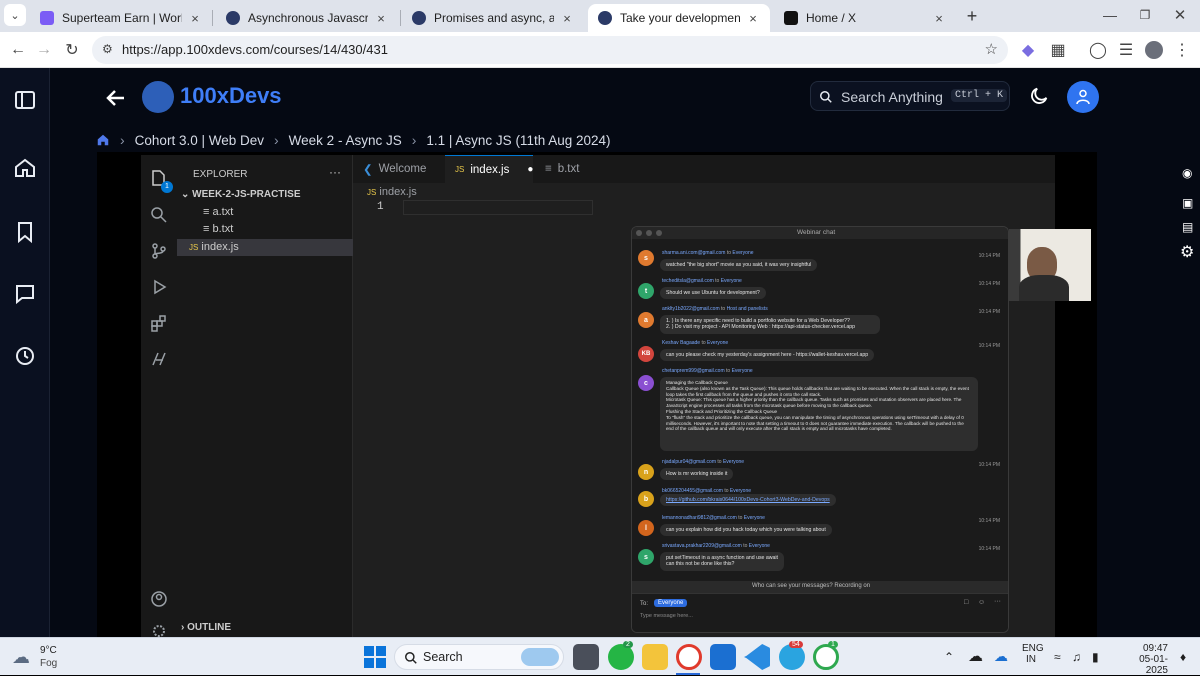 The image size is (1200, 676). Describe the element at coordinates (646, 528) in the screenshot. I see `avatar: l` at that location.